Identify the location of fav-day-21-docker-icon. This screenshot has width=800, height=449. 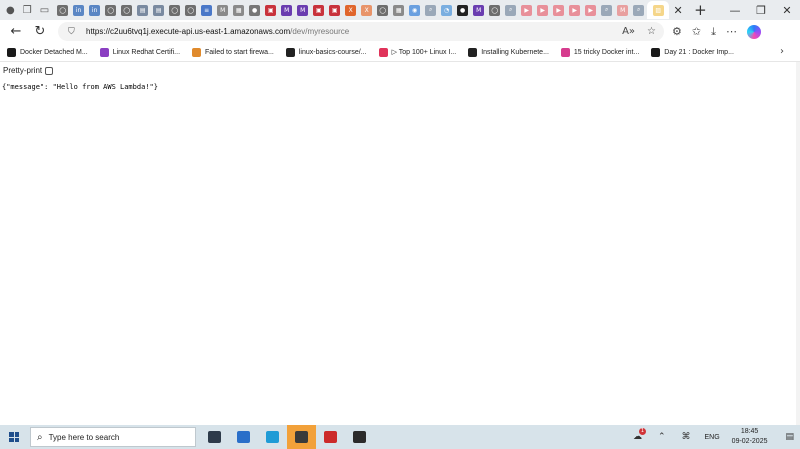
(656, 52).